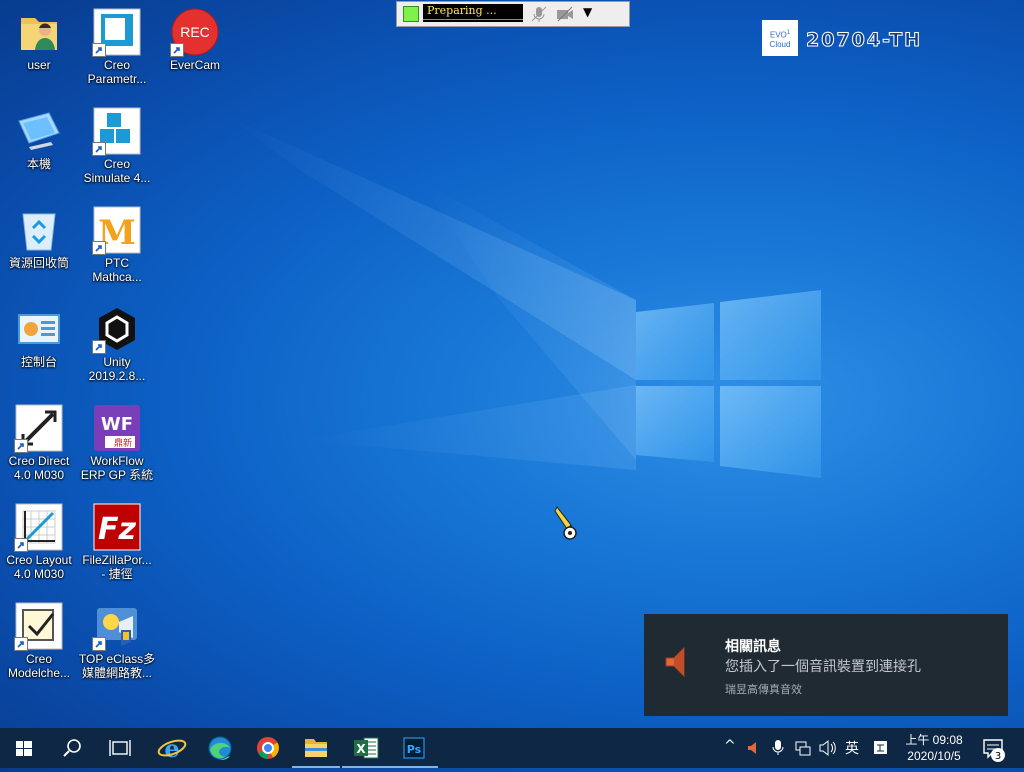  I want to click on recycle-bin-icon, so click(39, 230).